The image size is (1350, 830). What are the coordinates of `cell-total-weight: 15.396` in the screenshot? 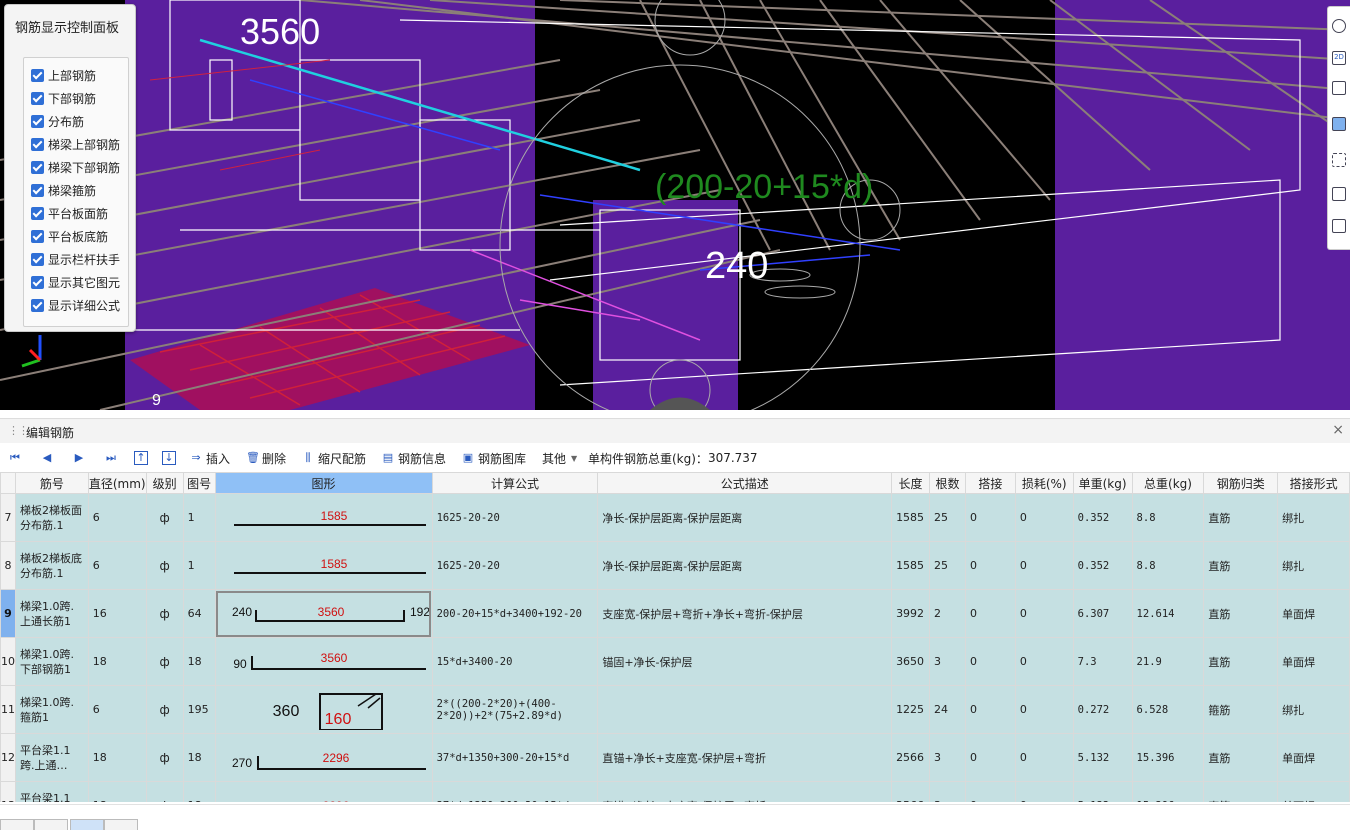 It's located at (1168, 757).